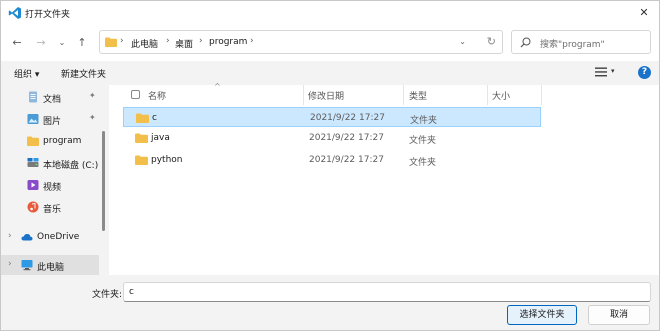  What do you see at coordinates (157, 95) in the screenshot?
I see `column-header-name: 名称` at bounding box center [157, 95].